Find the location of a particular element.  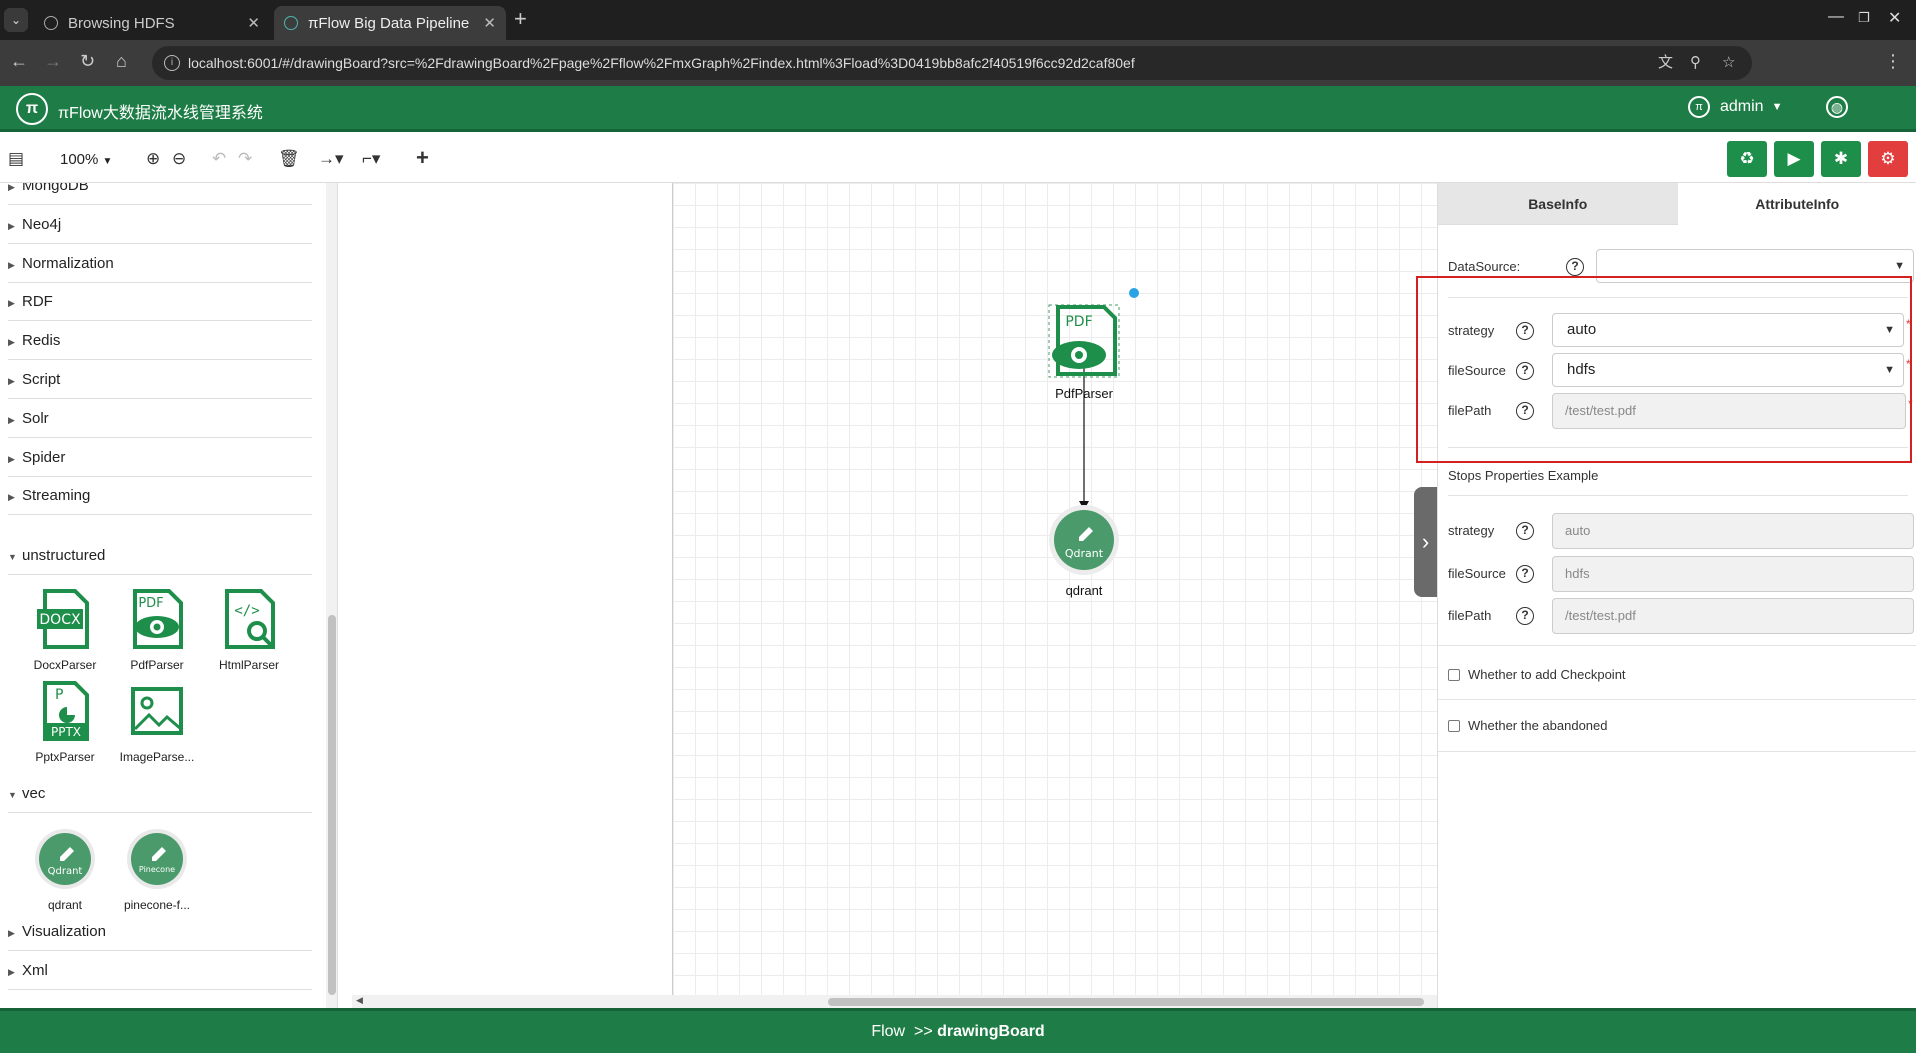

stencil-label: HtmlParser is located at coordinates (248, 665).